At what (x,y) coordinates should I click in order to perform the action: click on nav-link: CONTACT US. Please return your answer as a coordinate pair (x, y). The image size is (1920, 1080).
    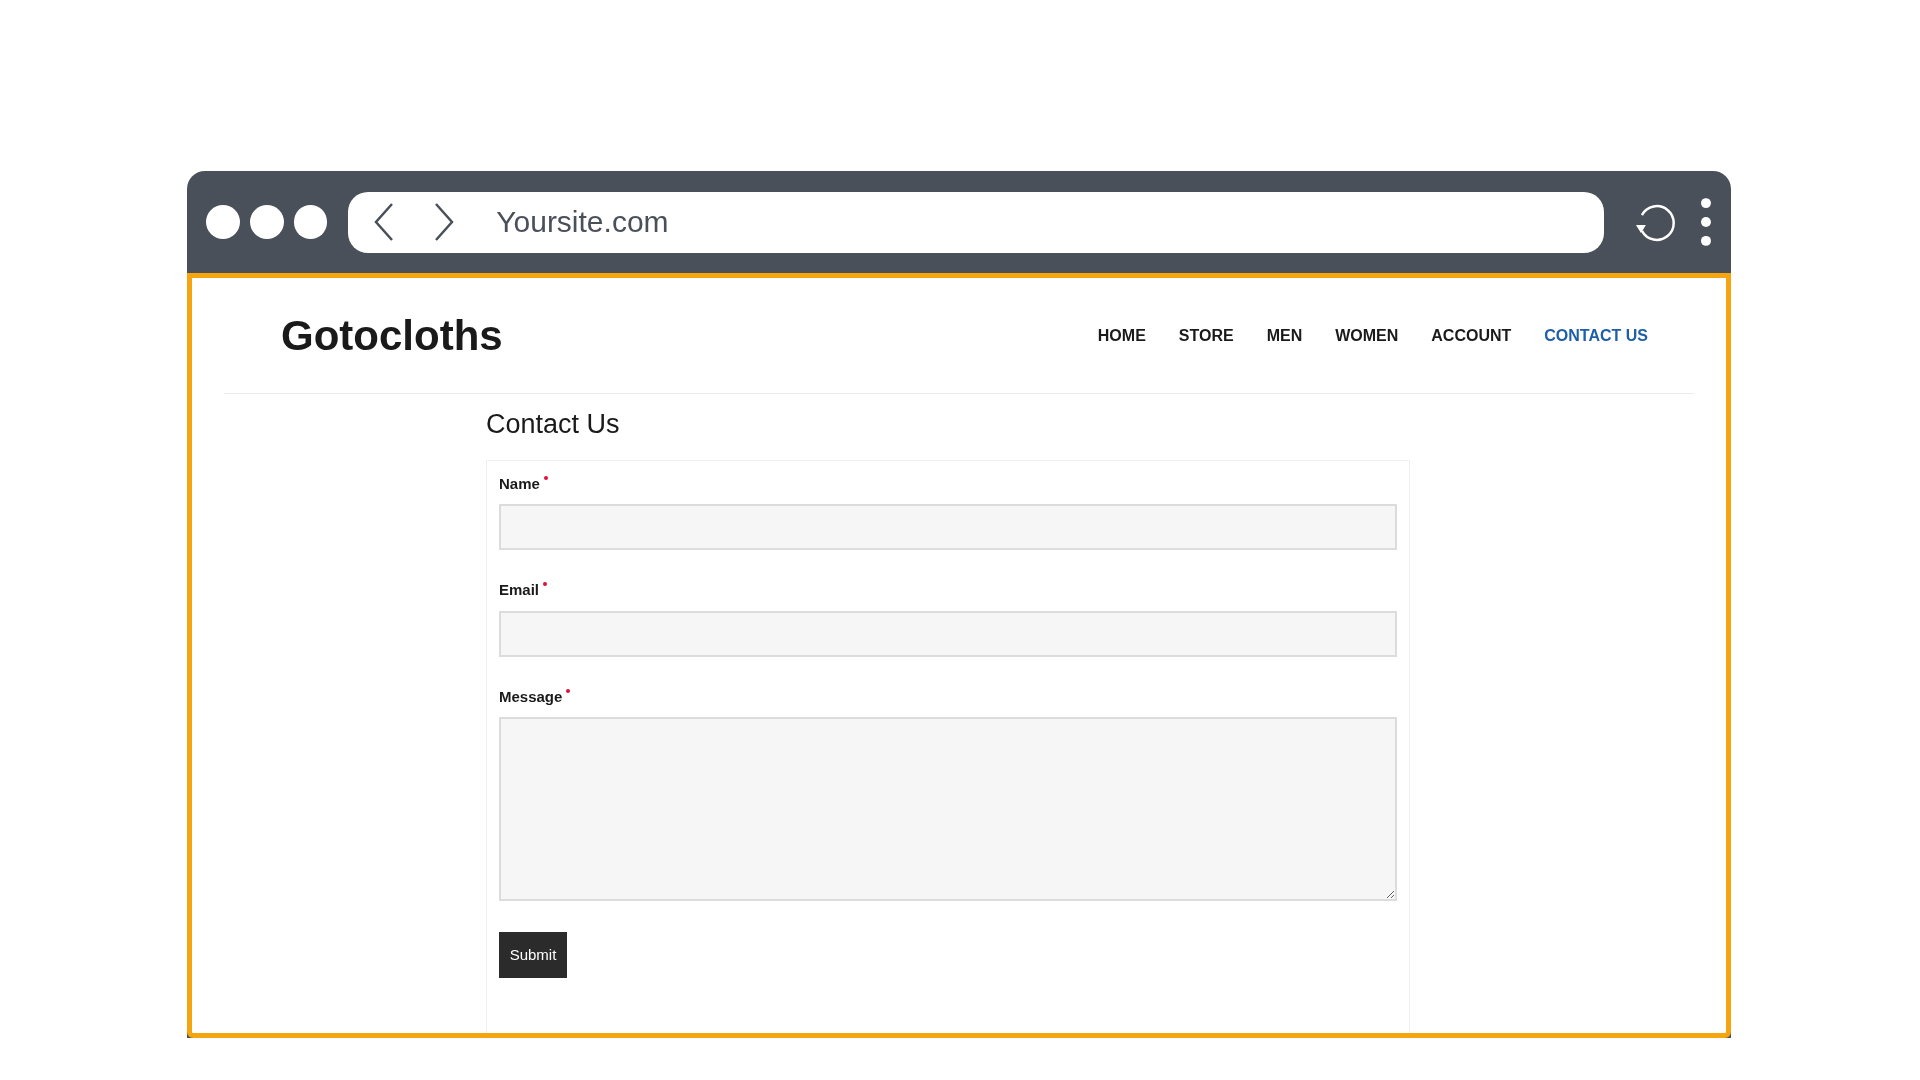
    Looking at the image, I should click on (1596, 335).